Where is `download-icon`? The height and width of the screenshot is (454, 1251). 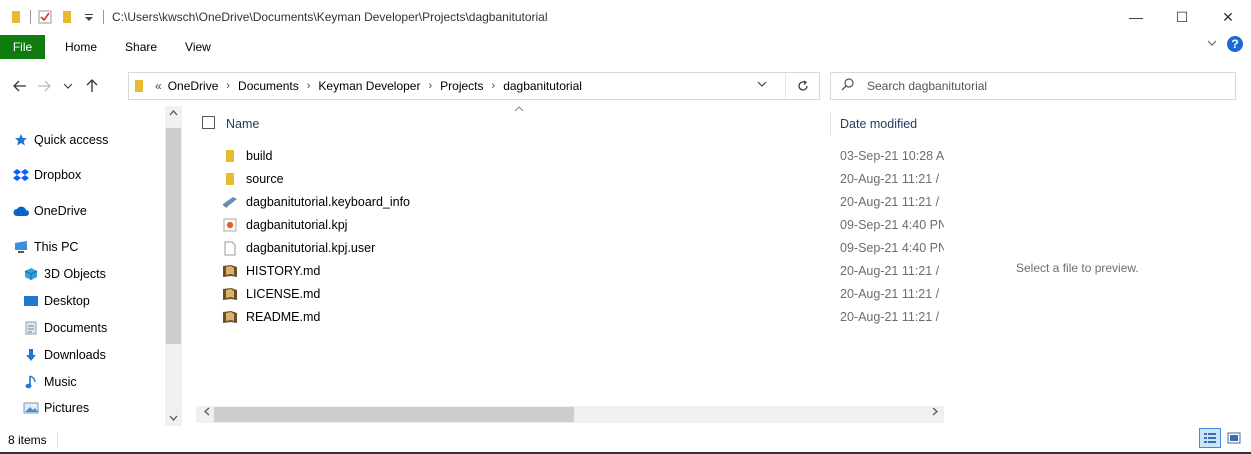
download-icon is located at coordinates (31, 355).